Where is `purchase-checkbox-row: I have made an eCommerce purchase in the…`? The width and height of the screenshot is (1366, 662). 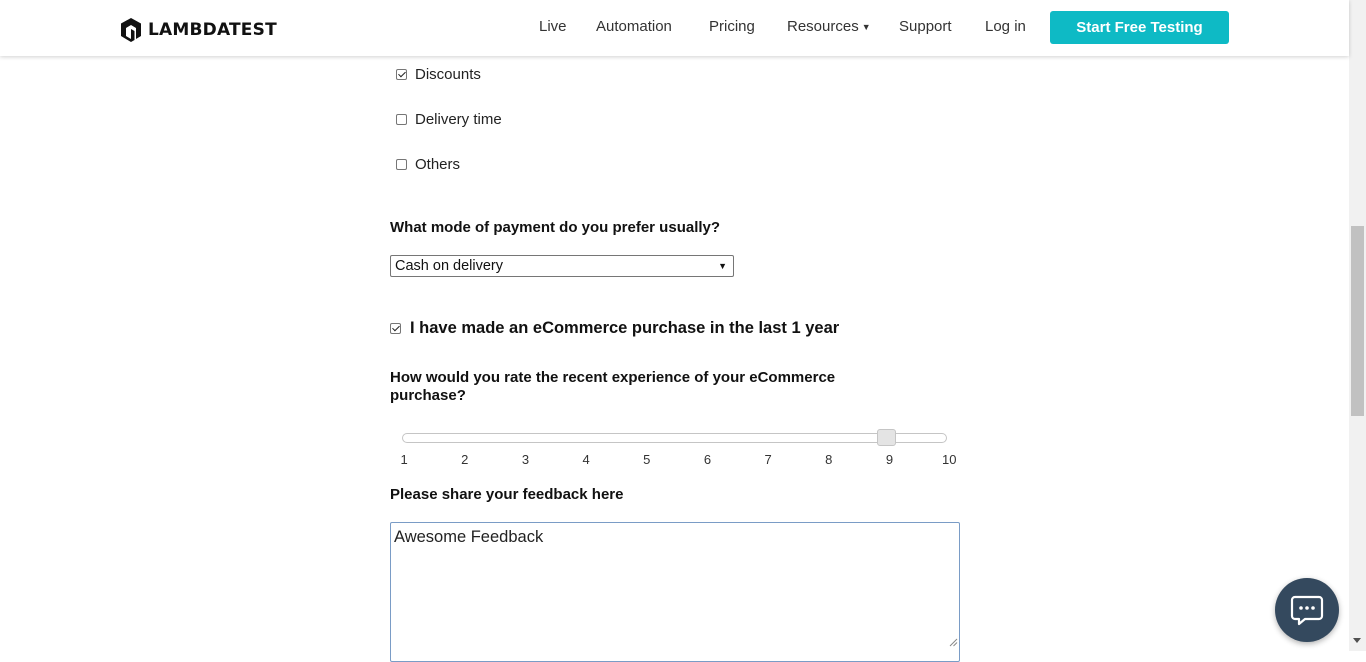
purchase-checkbox-row: I have made an eCommerce purchase in the… is located at coordinates (614, 328).